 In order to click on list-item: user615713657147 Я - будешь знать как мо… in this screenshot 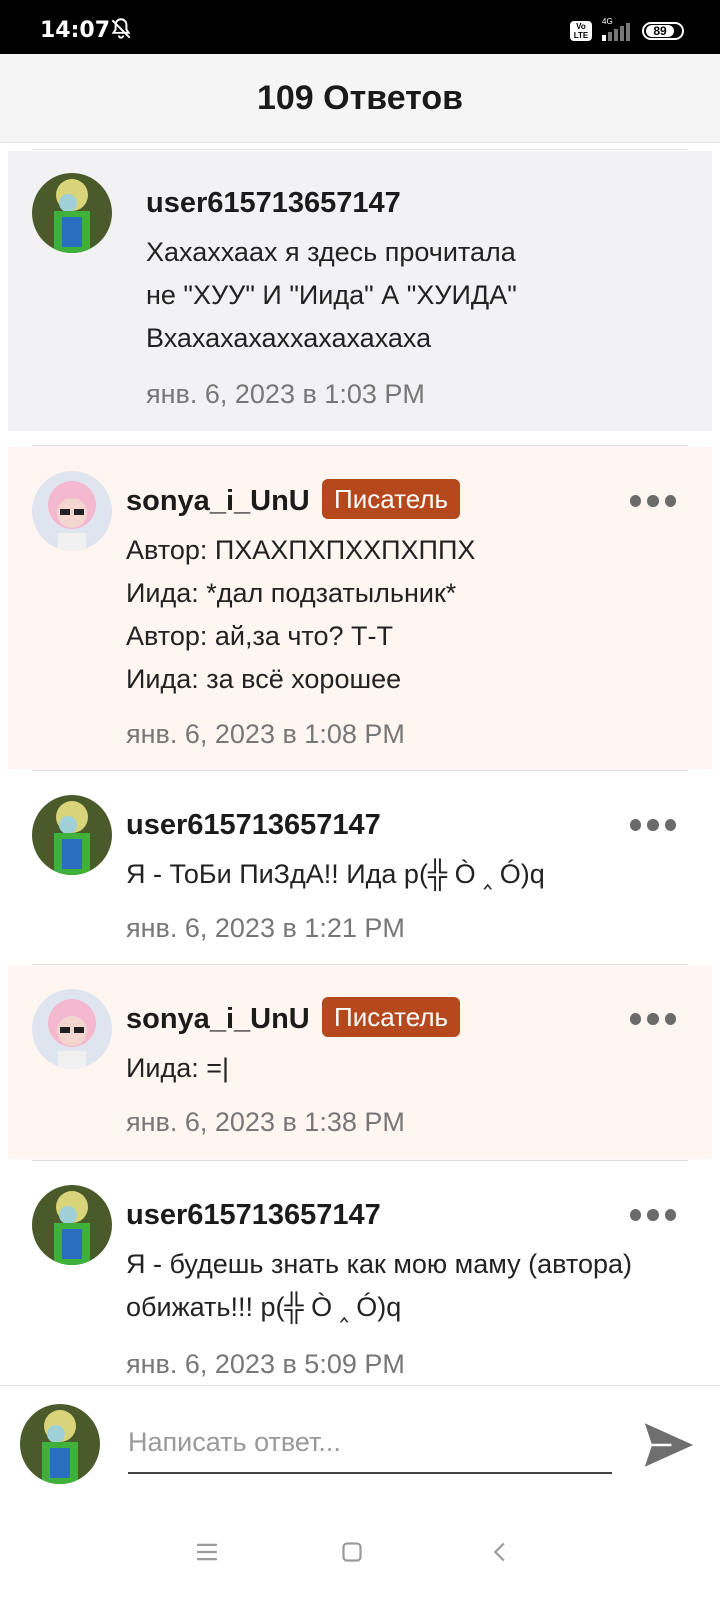, I will do `click(360, 1273)`.